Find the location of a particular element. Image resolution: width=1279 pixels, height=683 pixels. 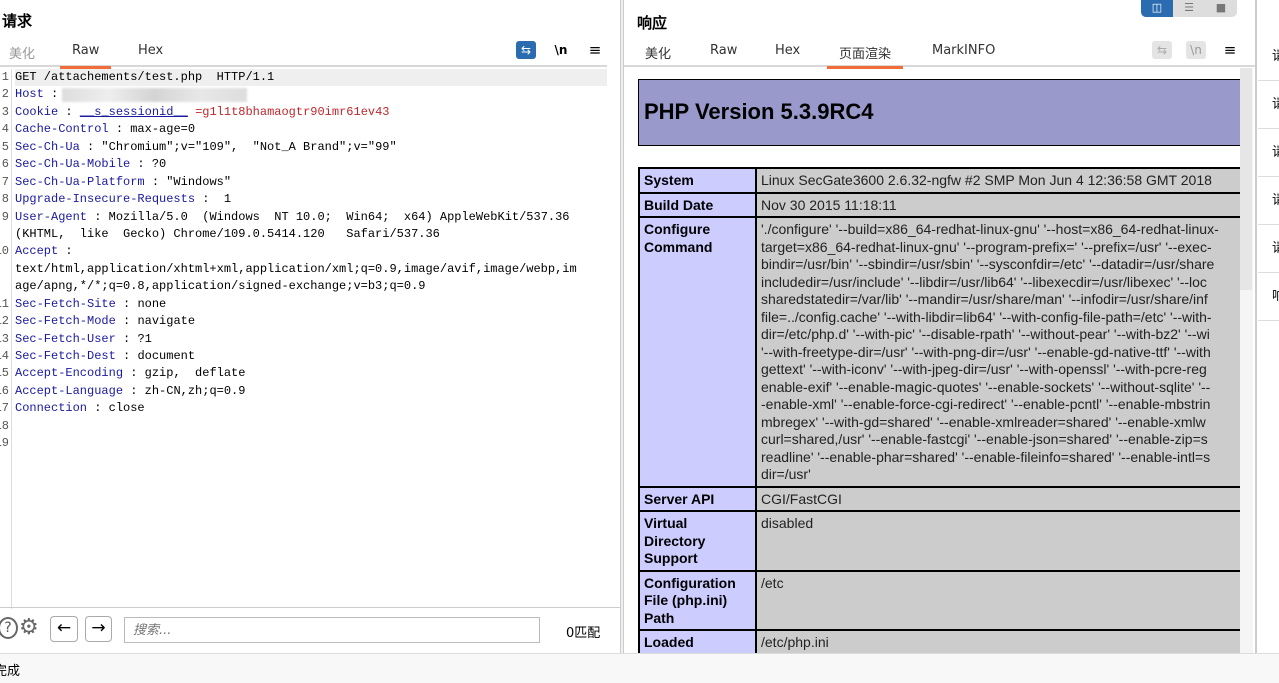

line-number: 6 is located at coordinates (5, 164).